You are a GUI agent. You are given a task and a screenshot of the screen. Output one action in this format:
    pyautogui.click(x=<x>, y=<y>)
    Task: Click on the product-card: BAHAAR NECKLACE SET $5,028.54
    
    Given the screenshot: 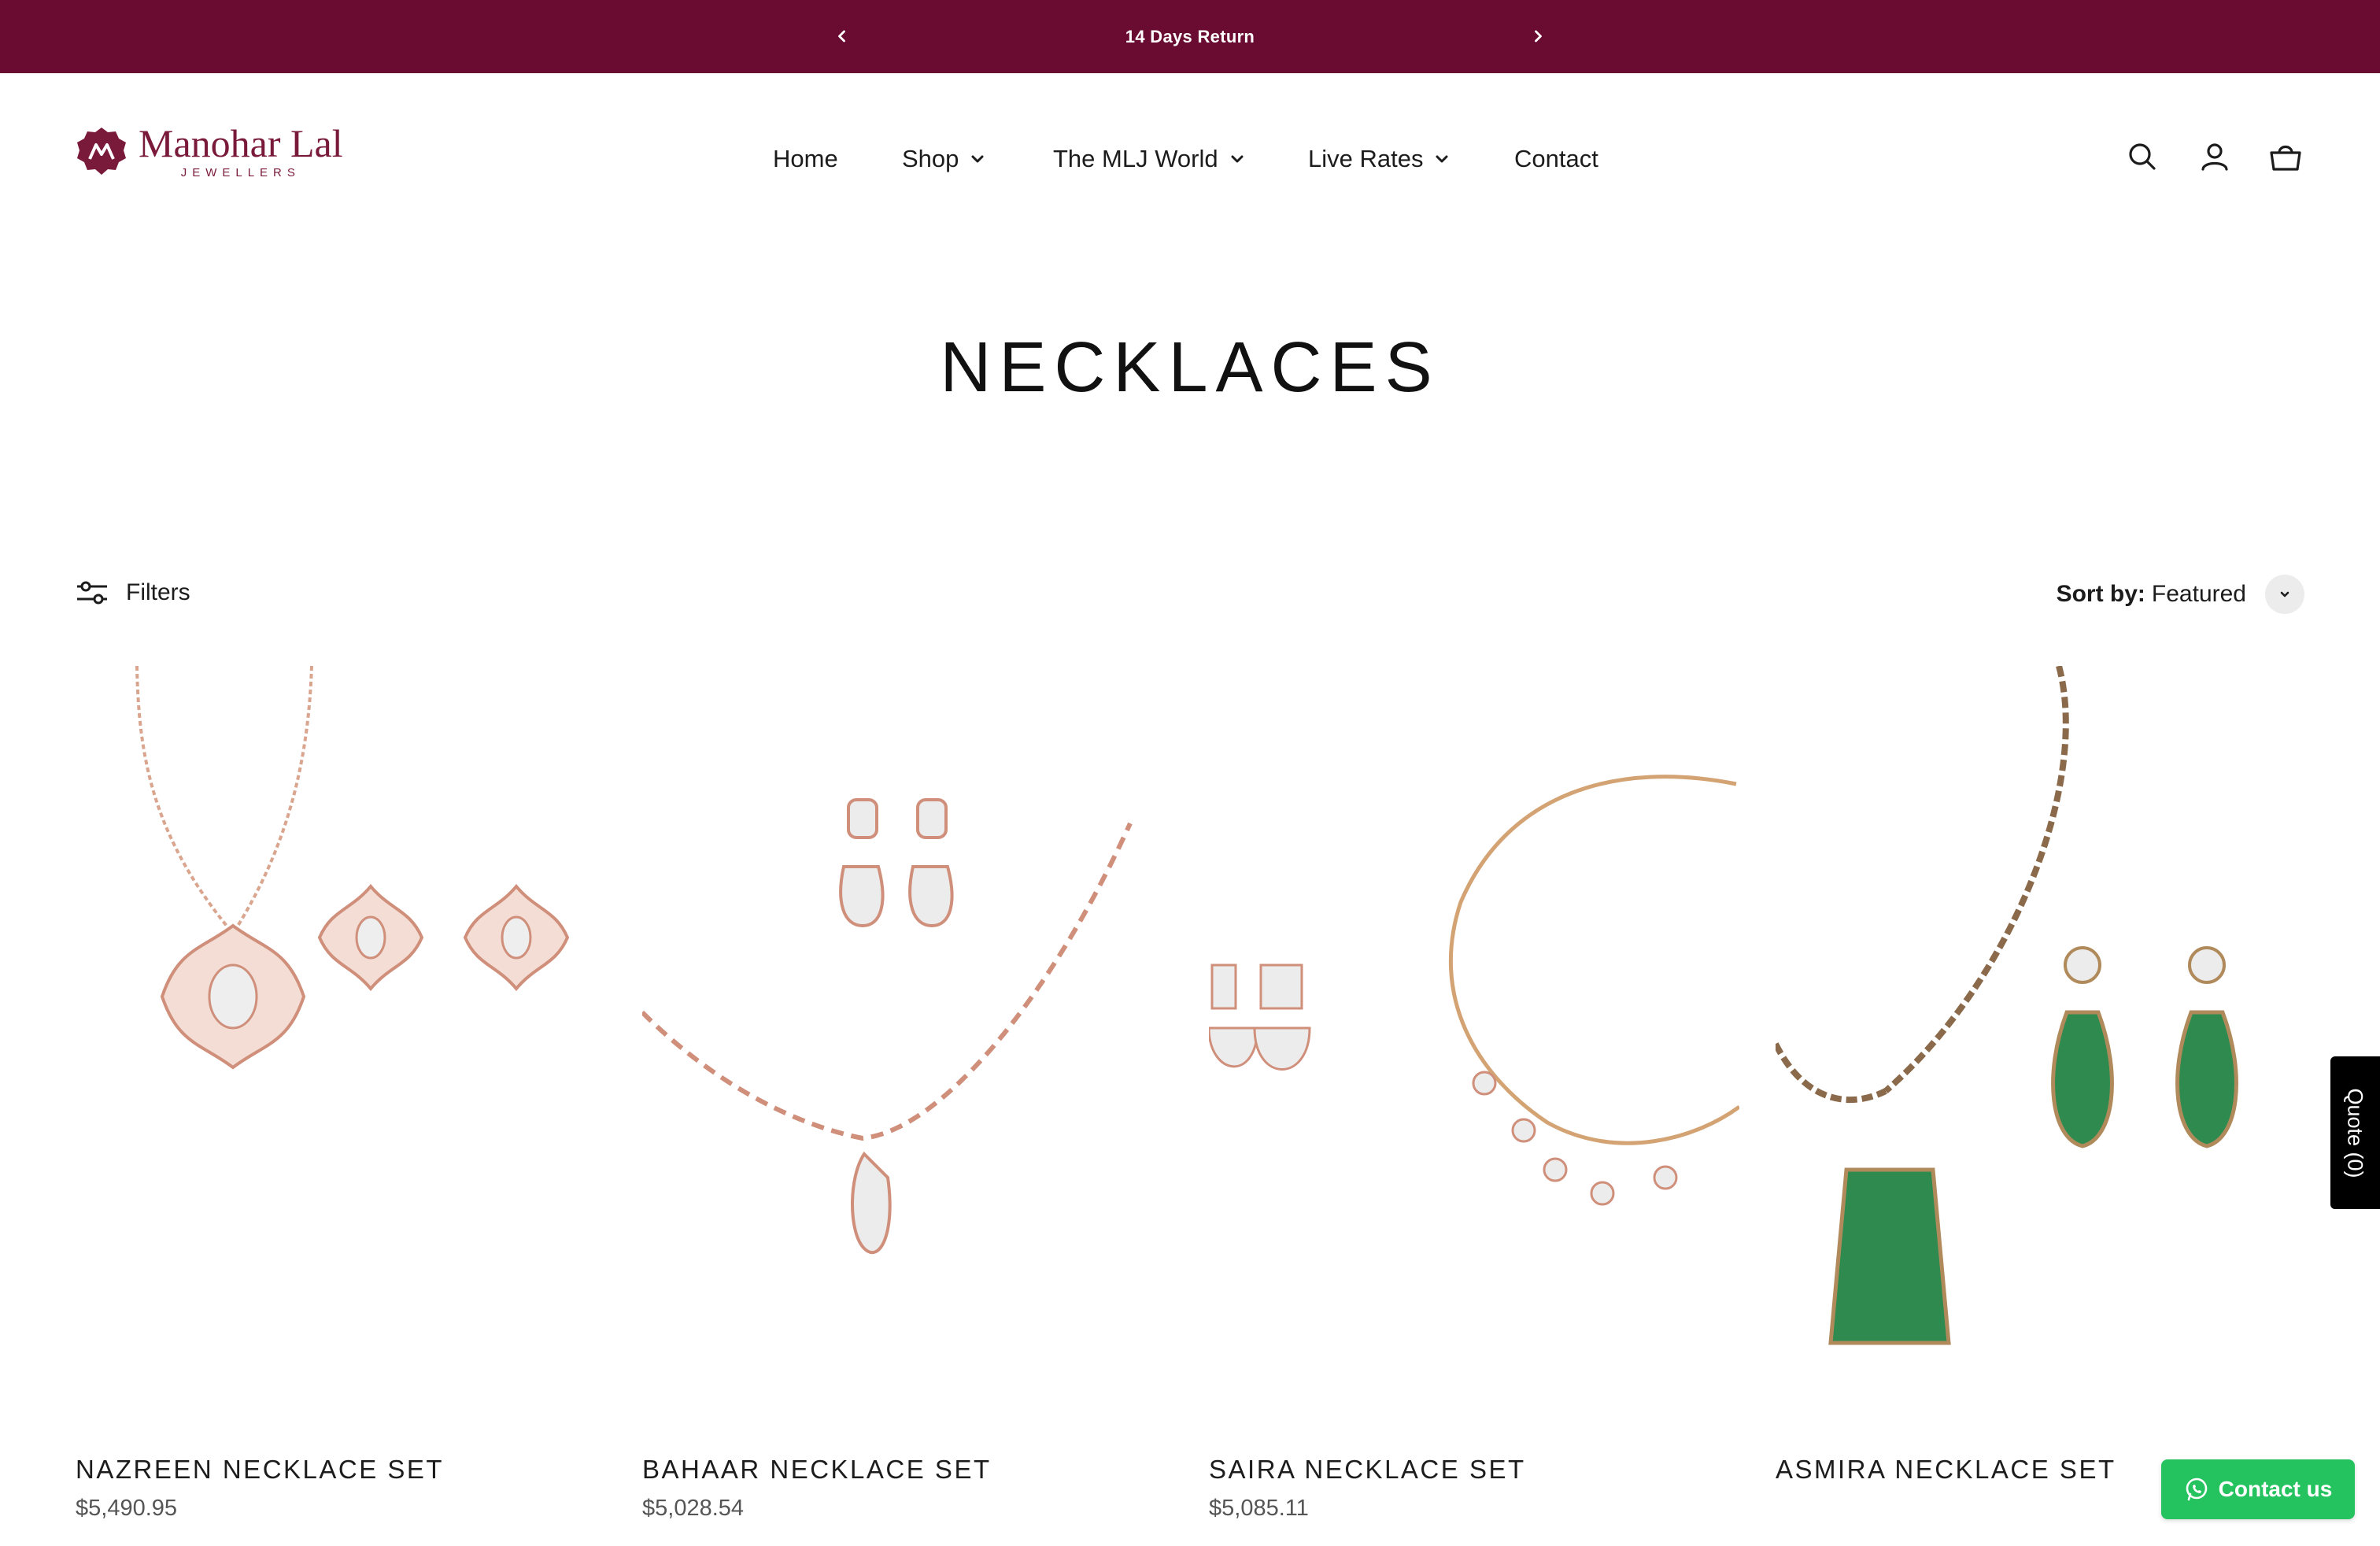 What is the action you would take?
    pyautogui.click(x=907, y=1094)
    